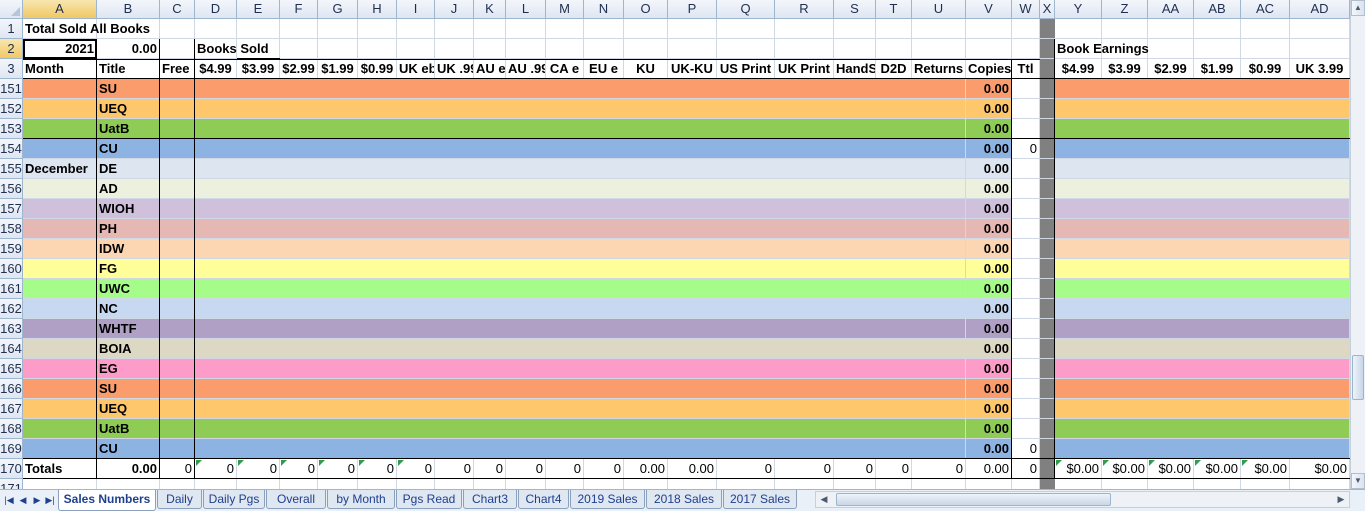 The image size is (1365, 511). Describe the element at coordinates (526, 69) in the screenshot. I see `cell-l: AU .99` at that location.